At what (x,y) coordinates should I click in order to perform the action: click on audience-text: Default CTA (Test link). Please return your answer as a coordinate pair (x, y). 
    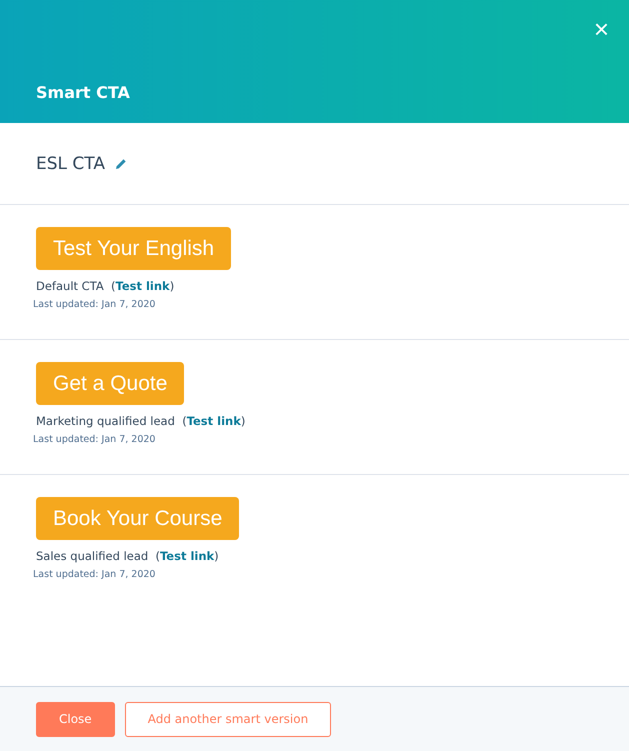
    Looking at the image, I should click on (106, 286).